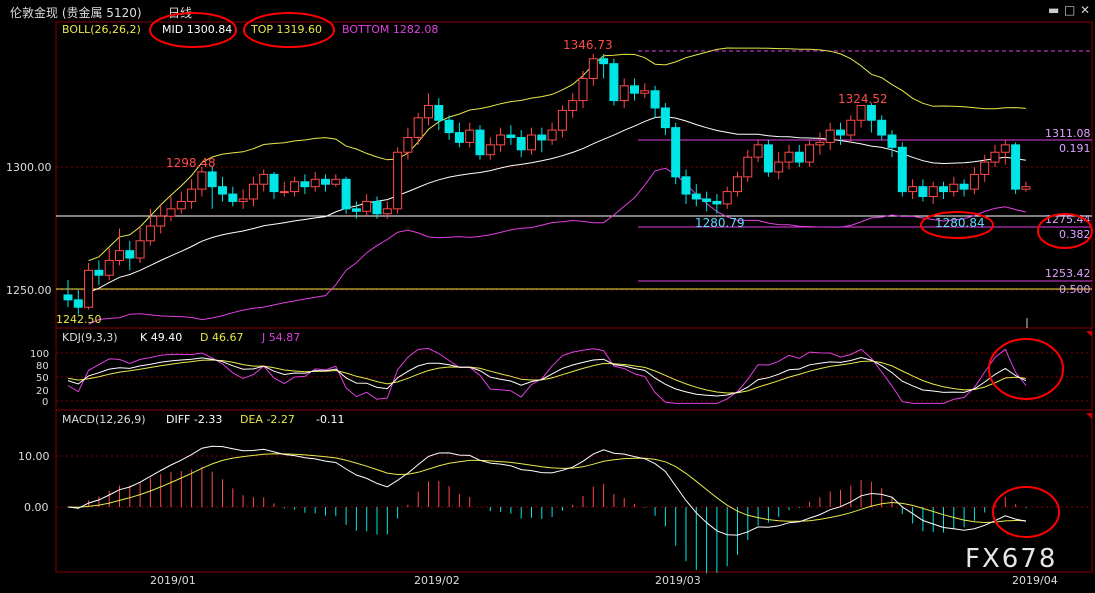 The image size is (1095, 593). Describe the element at coordinates (280, 337) in the screenshot. I see `kdj-j-value: J 54.87` at that location.